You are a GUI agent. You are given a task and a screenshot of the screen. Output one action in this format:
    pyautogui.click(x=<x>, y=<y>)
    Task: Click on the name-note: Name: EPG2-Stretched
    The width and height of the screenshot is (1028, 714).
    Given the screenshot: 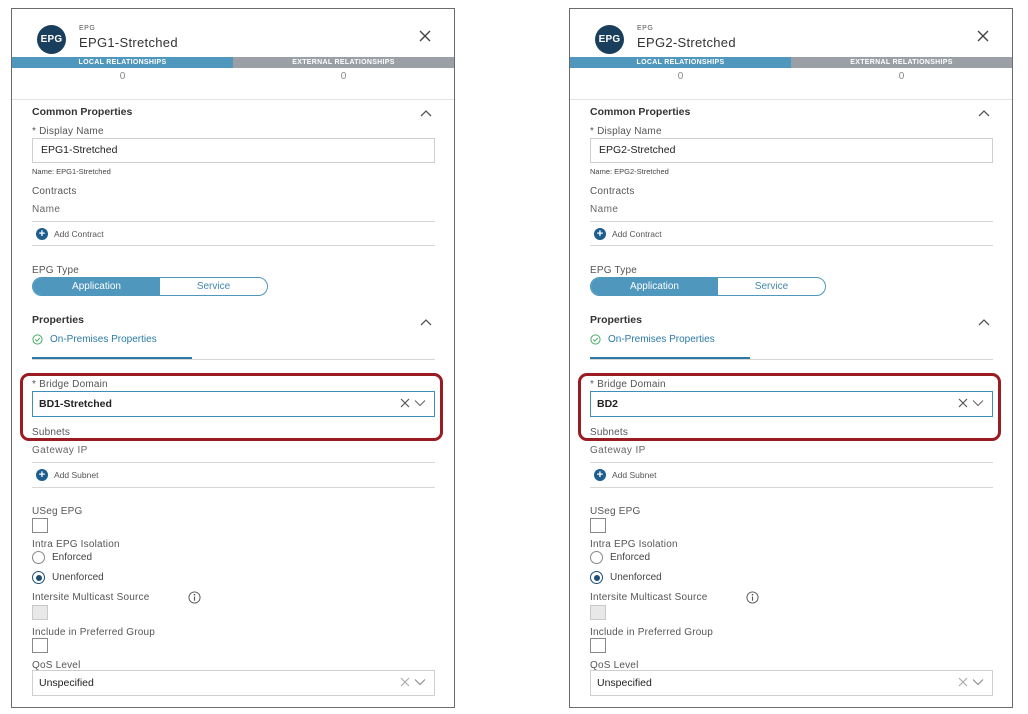 What is the action you would take?
    pyautogui.click(x=629, y=171)
    